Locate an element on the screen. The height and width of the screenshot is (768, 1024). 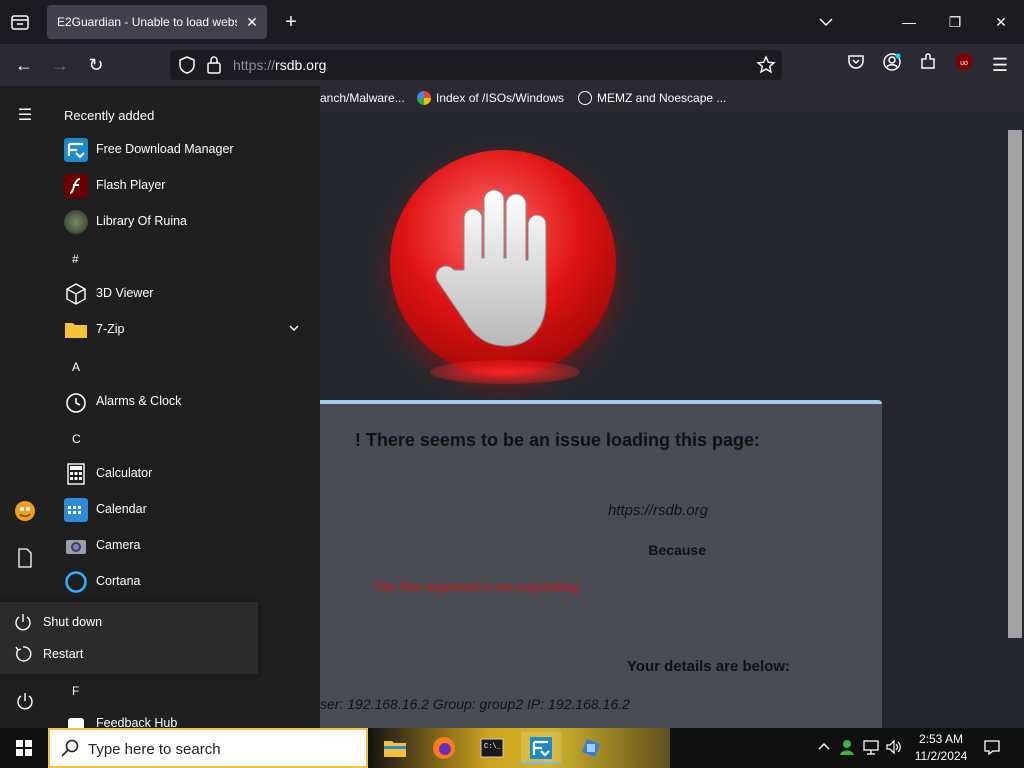
ublock-icon: uo is located at coordinates (964, 65).